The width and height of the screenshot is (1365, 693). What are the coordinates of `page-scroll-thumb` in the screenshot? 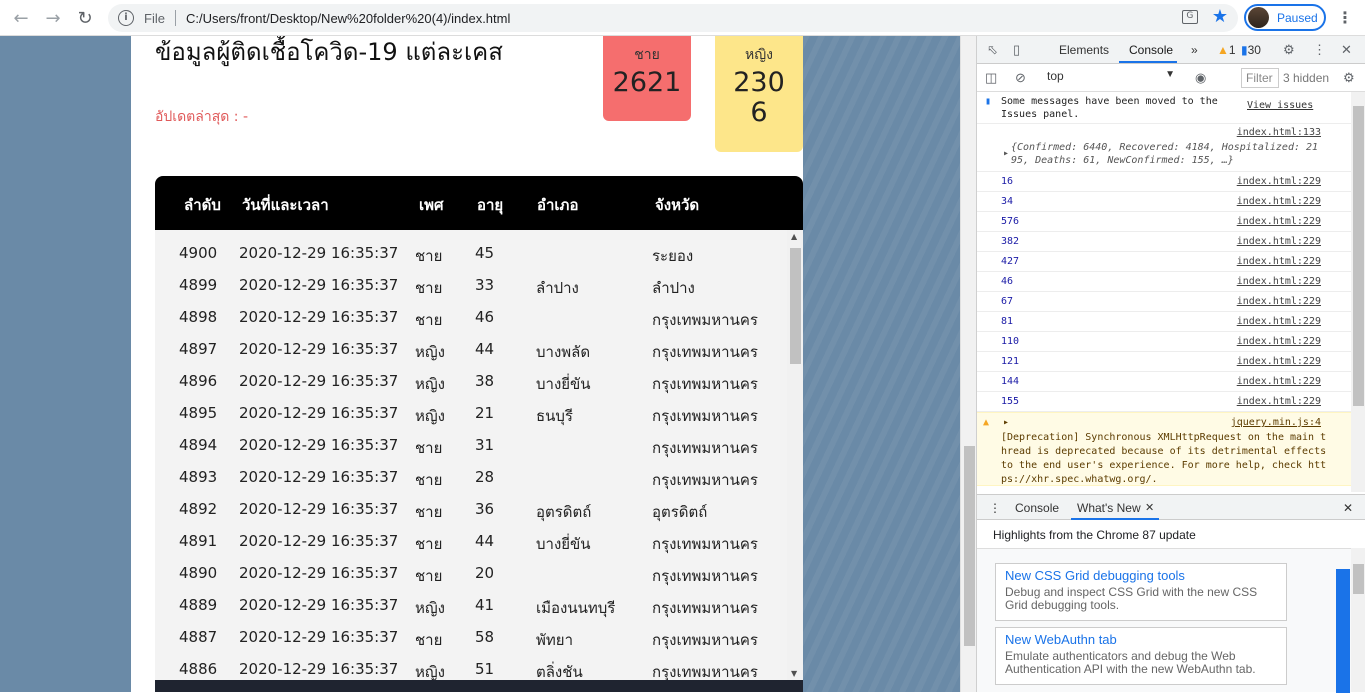 It's located at (969, 546).